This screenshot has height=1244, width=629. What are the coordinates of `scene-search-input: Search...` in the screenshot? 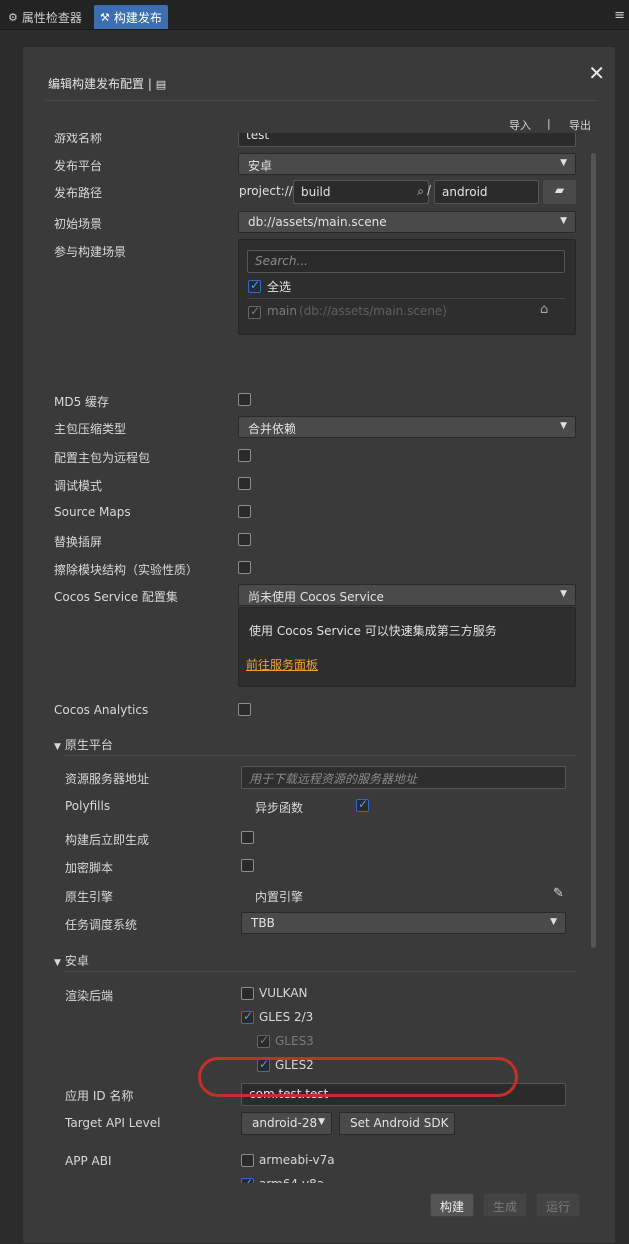 It's located at (406, 261).